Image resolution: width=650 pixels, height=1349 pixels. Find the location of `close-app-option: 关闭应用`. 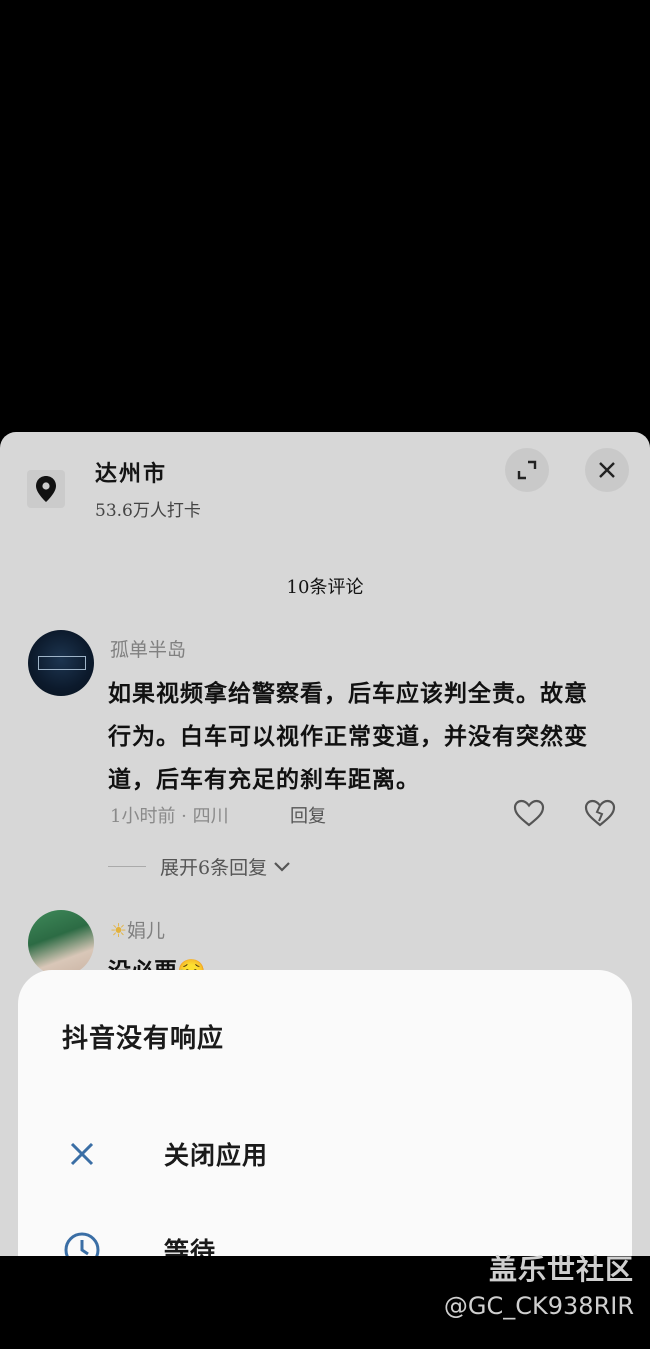

close-app-option: 关闭应用 is located at coordinates (164, 1154).